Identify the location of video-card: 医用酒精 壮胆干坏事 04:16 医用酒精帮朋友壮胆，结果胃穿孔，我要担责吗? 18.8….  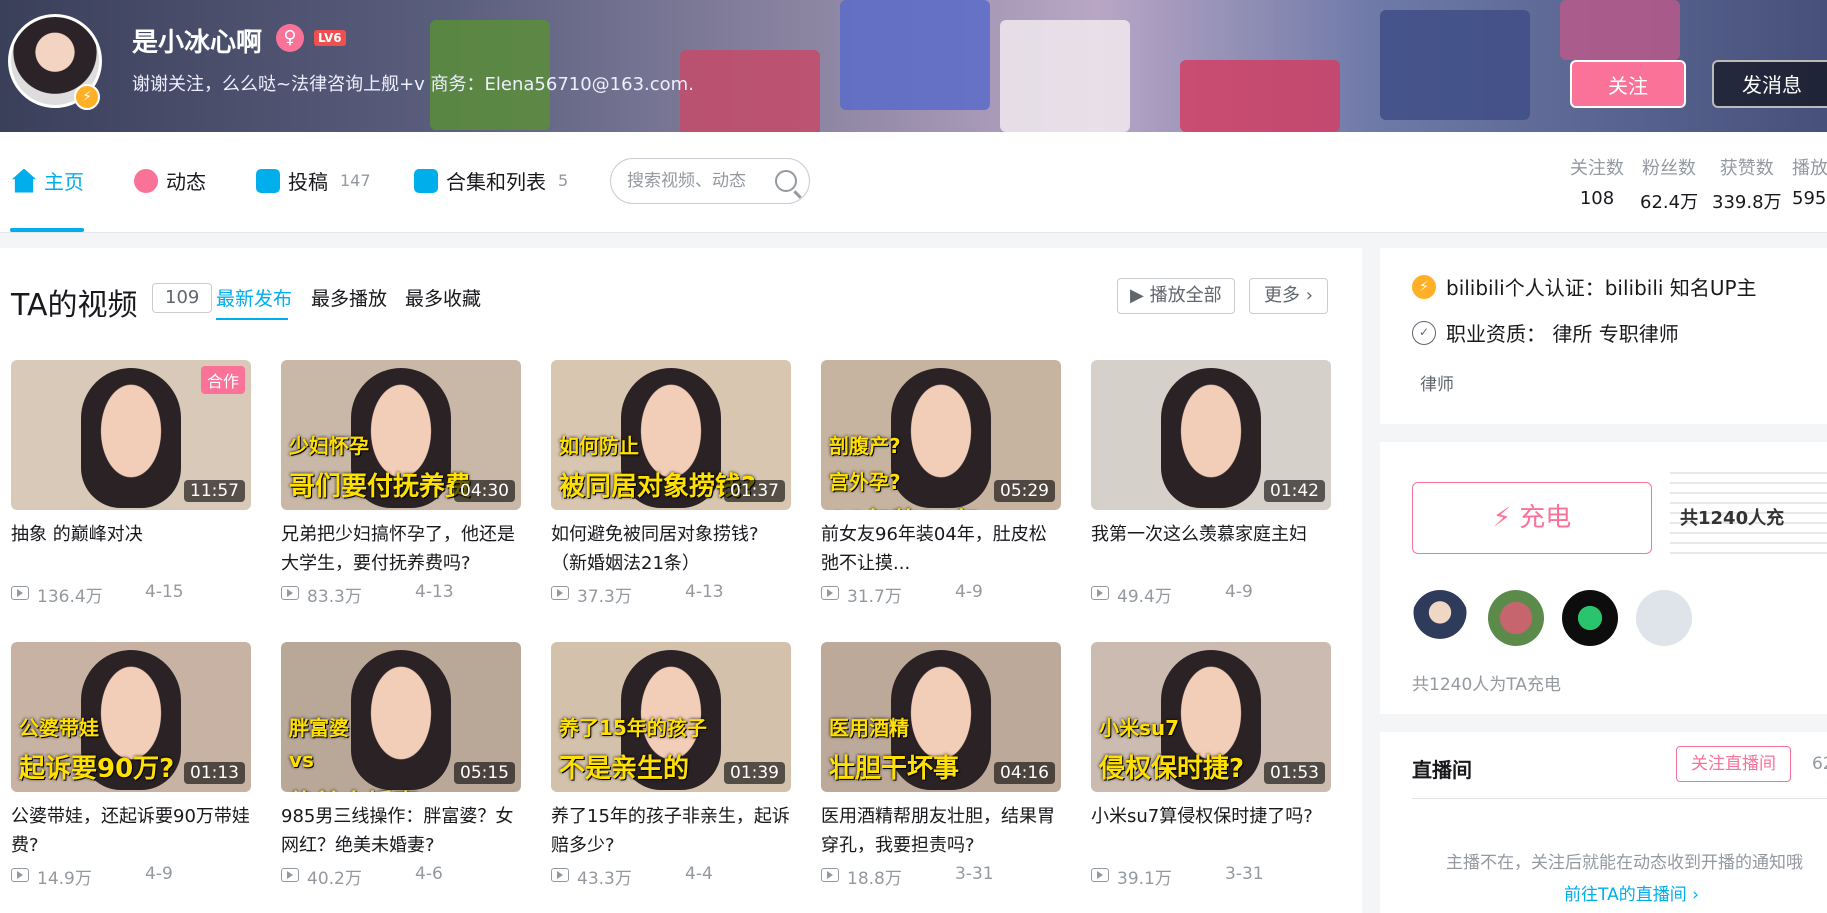
(941, 765).